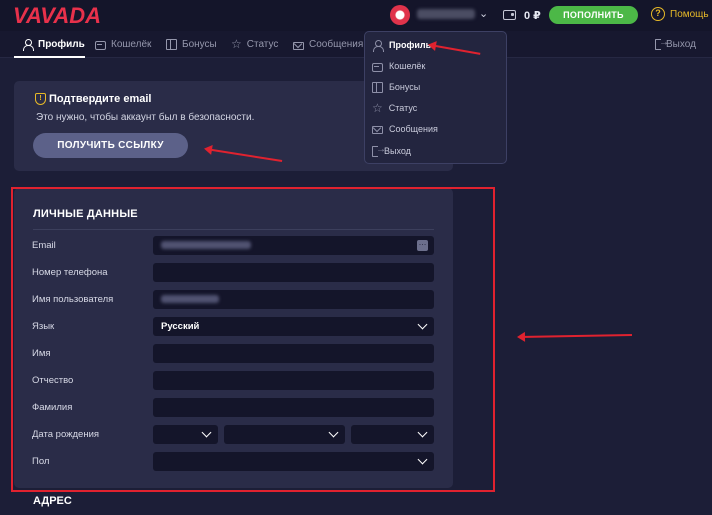 The image size is (712, 515). Describe the element at coordinates (413, 129) in the screenshot. I see `dropdown-item-label: Сообщения` at that location.